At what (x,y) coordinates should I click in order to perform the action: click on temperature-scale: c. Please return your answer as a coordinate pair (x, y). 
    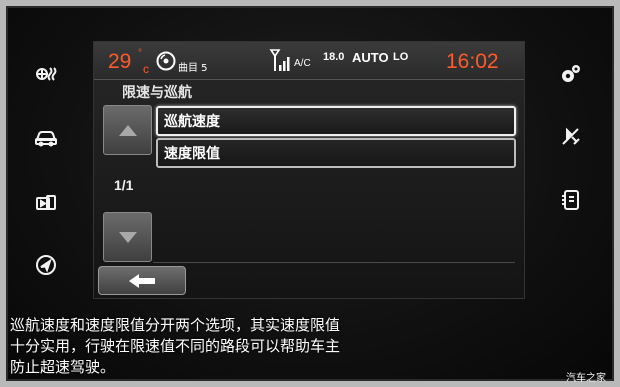
    Looking at the image, I should click on (146, 69).